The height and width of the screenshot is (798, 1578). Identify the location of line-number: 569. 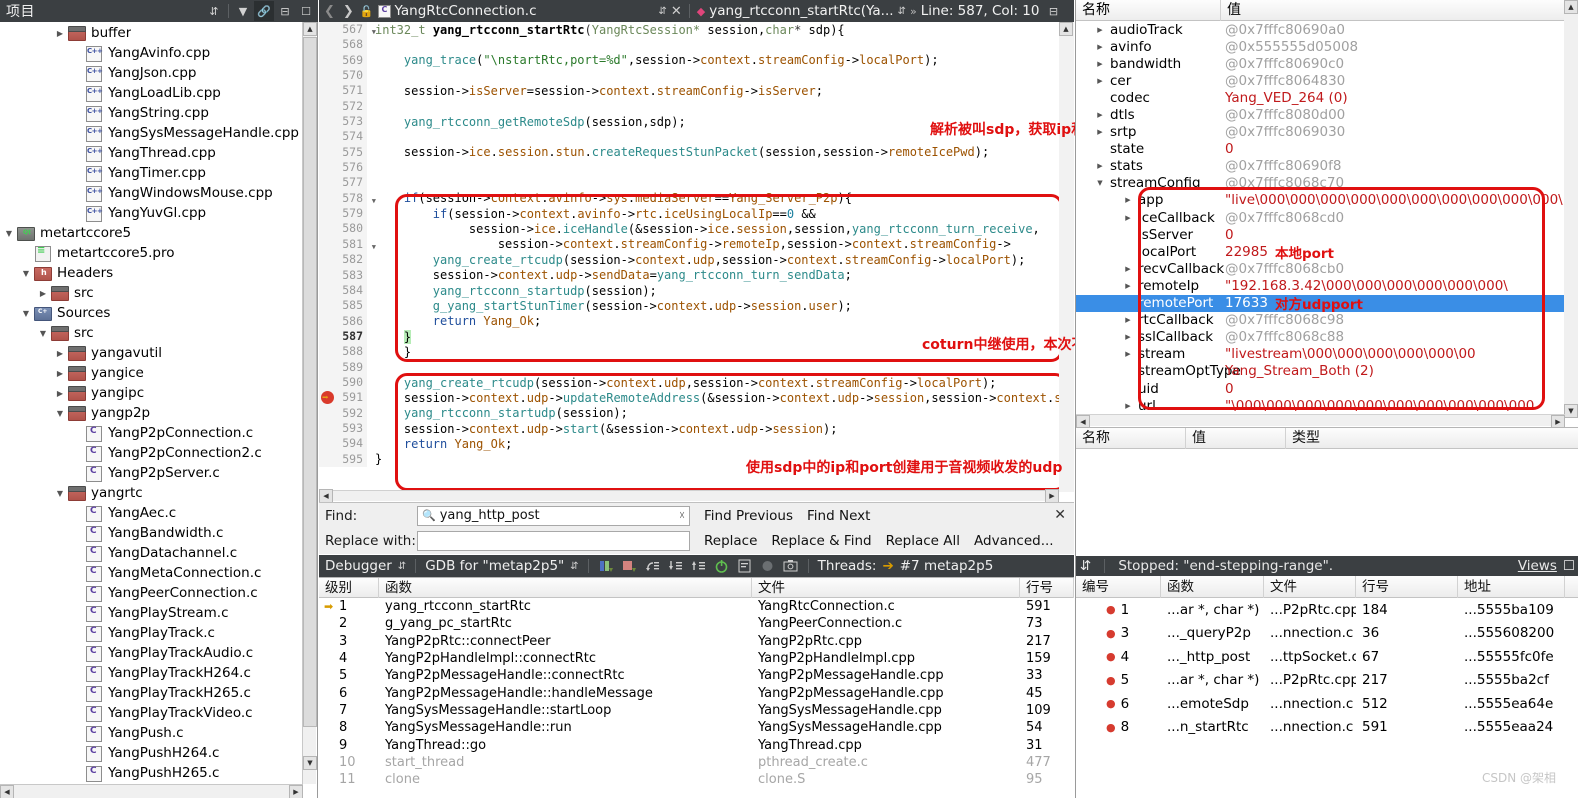
(343, 60).